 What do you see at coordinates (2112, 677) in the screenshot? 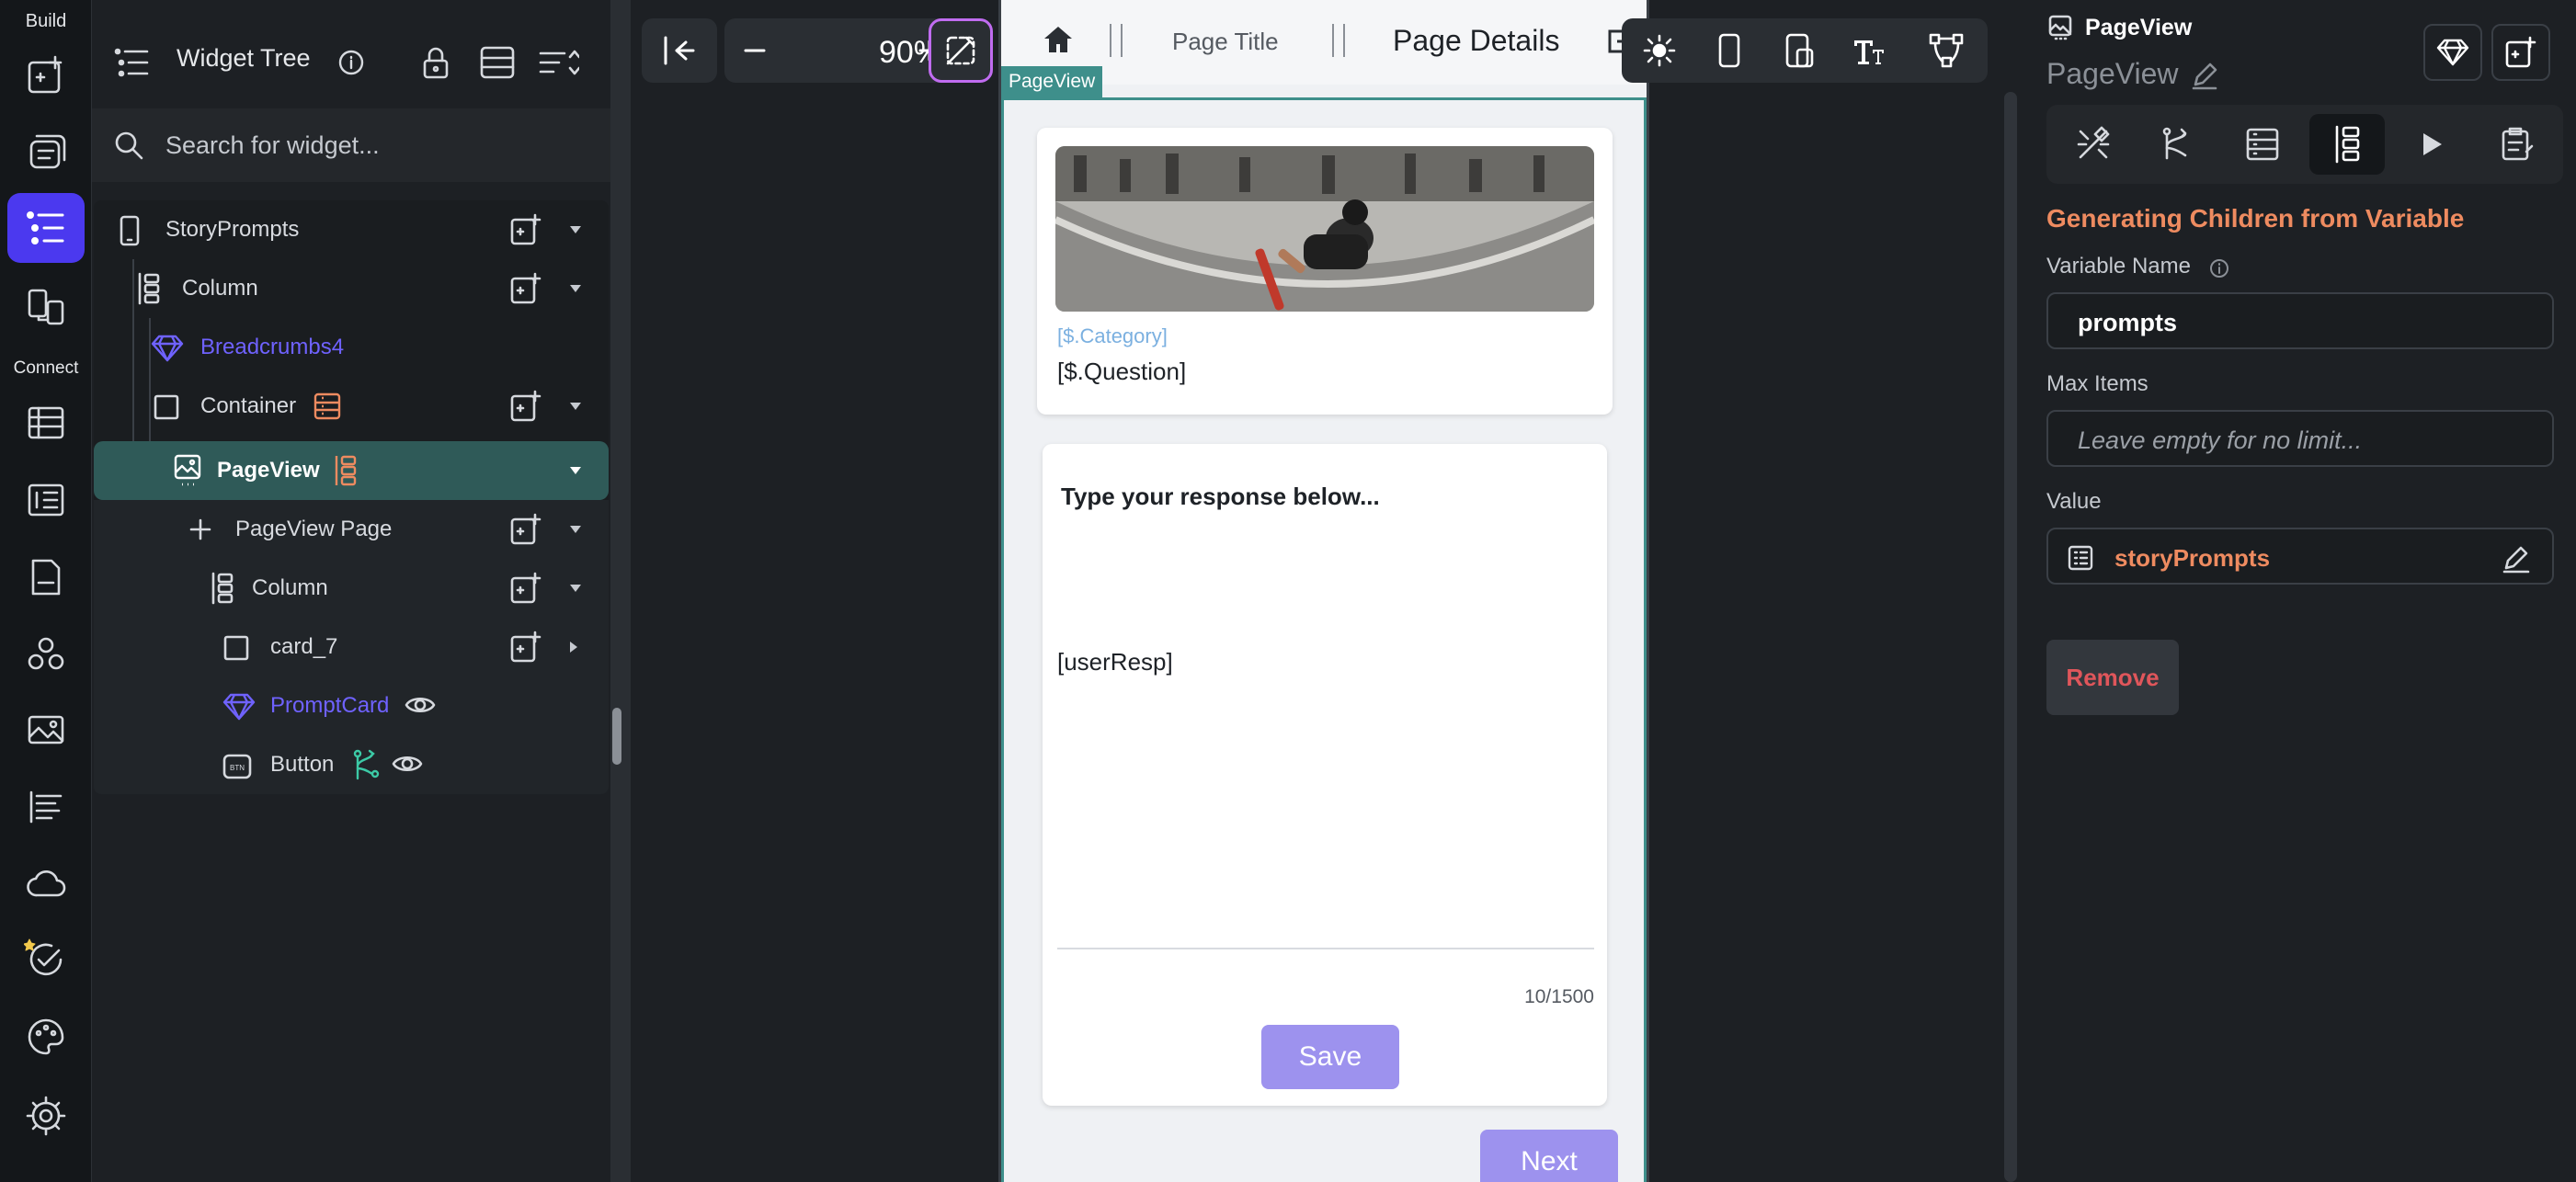
I see `remove-button: Remove` at bounding box center [2112, 677].